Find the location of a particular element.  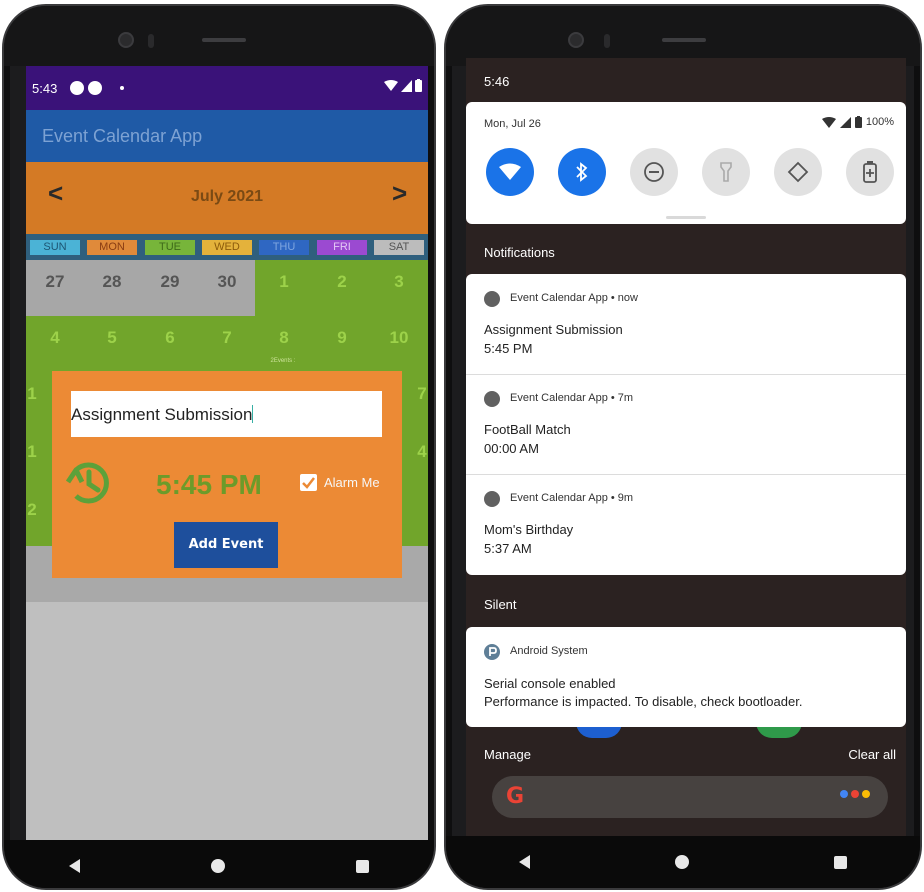

next-month-button: > is located at coordinates (399, 193).